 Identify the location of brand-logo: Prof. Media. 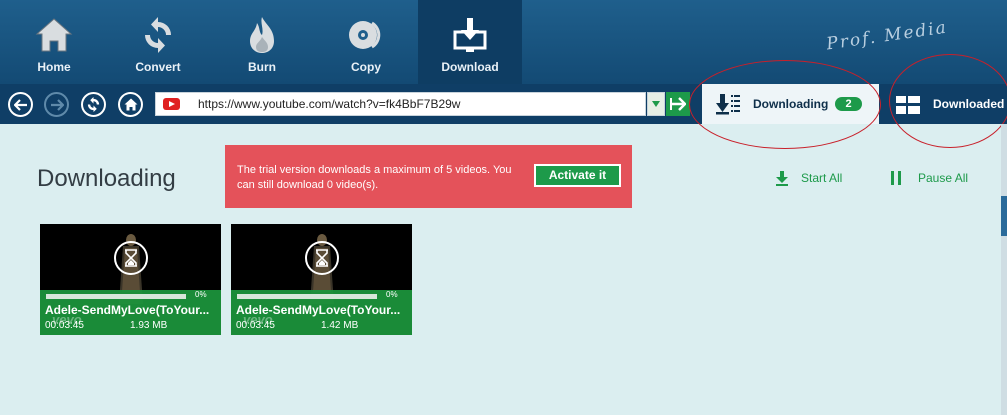
(887, 36).